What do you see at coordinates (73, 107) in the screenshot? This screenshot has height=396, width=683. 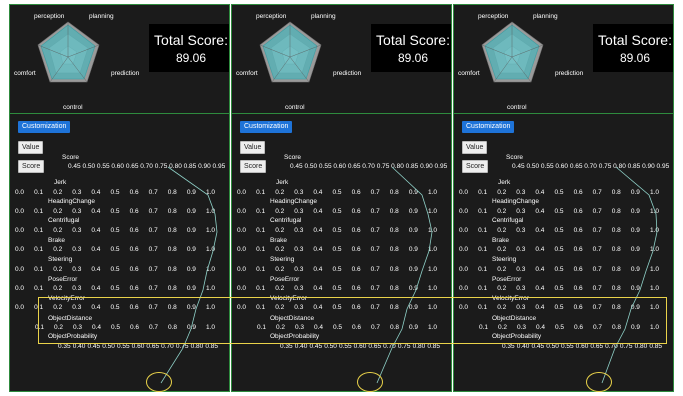 I see `radar-label-control: control` at bounding box center [73, 107].